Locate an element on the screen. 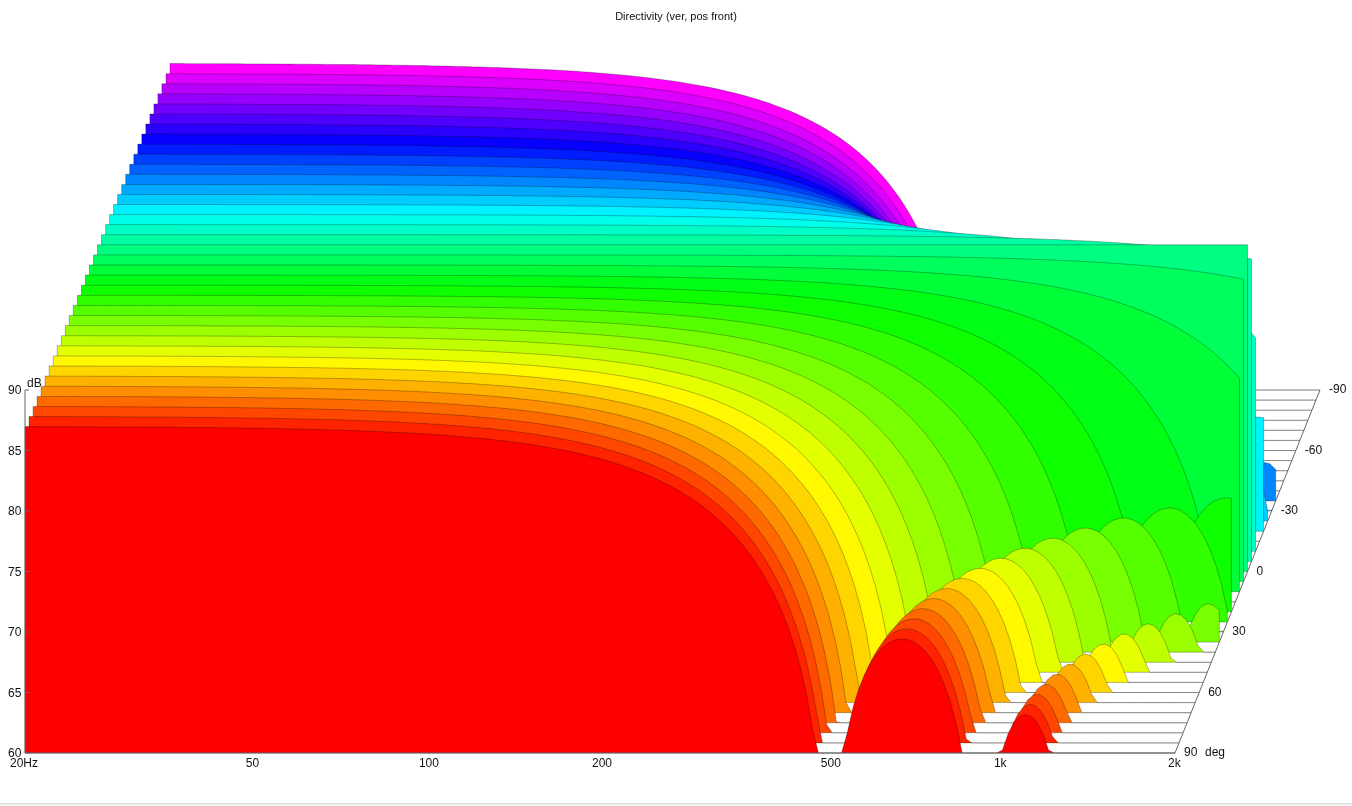 The image size is (1352, 806). axis-tick-label: 20Hz is located at coordinates (24, 763).